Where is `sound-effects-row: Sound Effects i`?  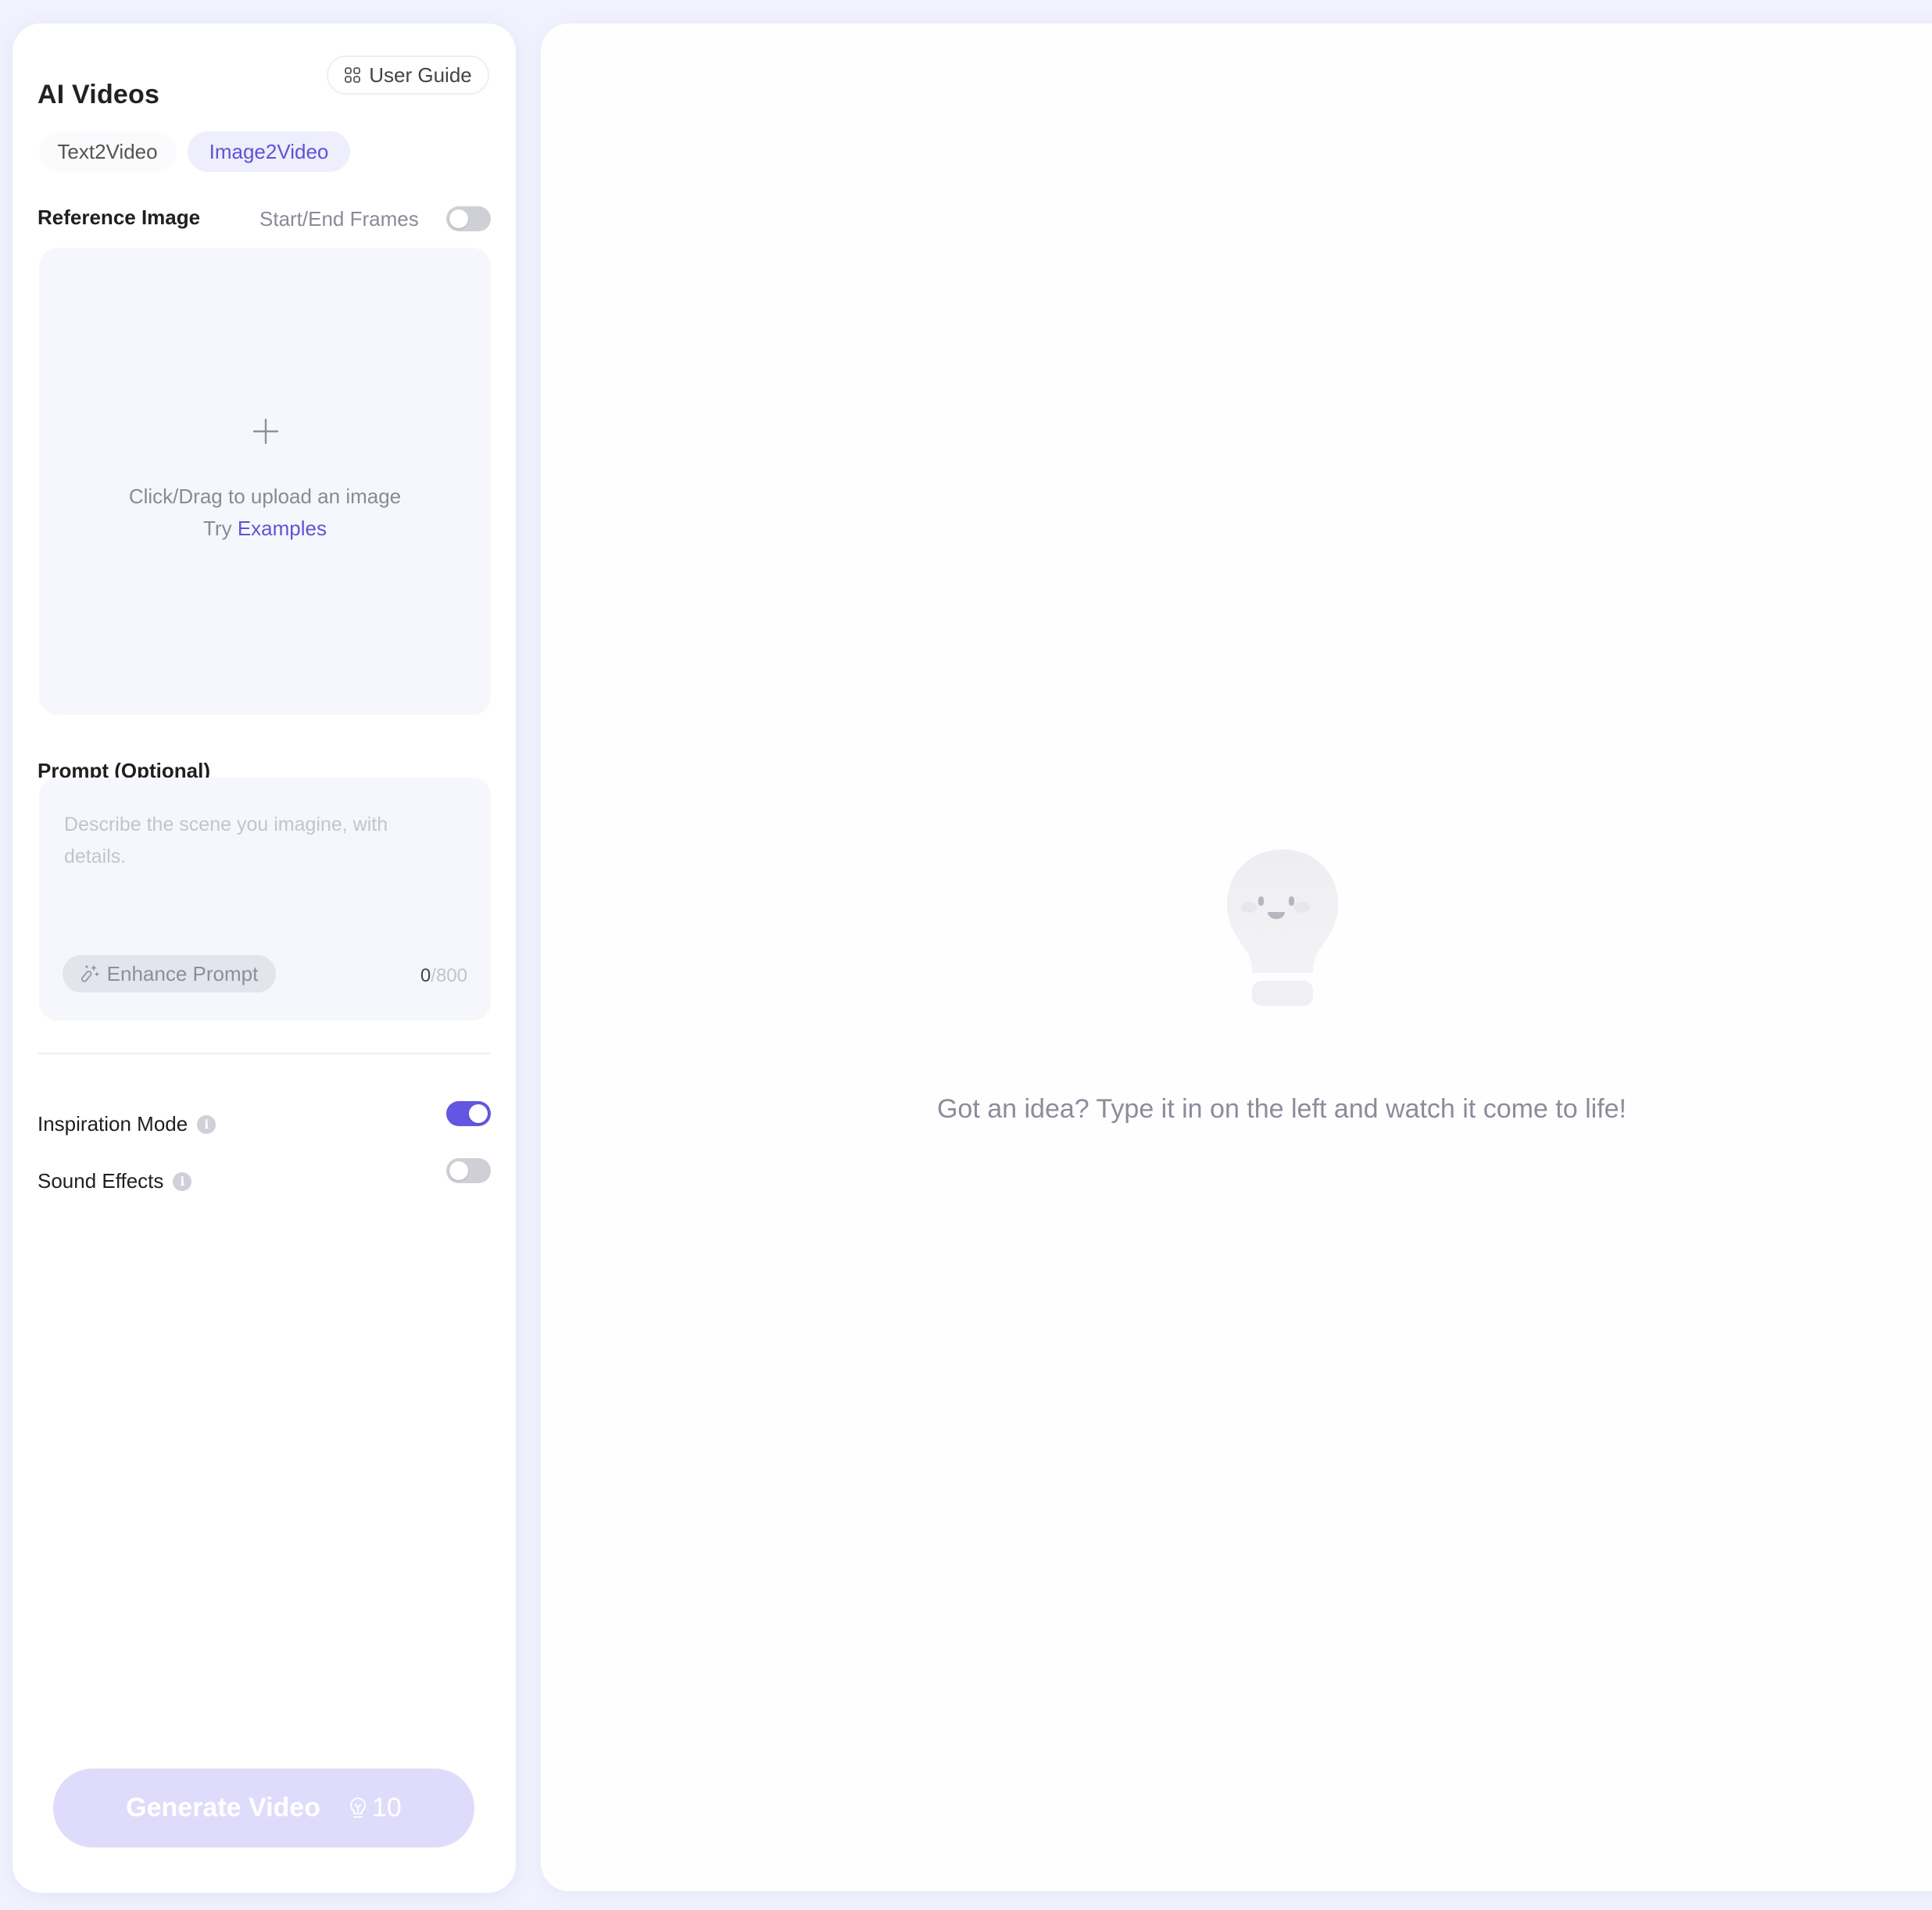 sound-effects-row: Sound Effects i is located at coordinates (115, 1181).